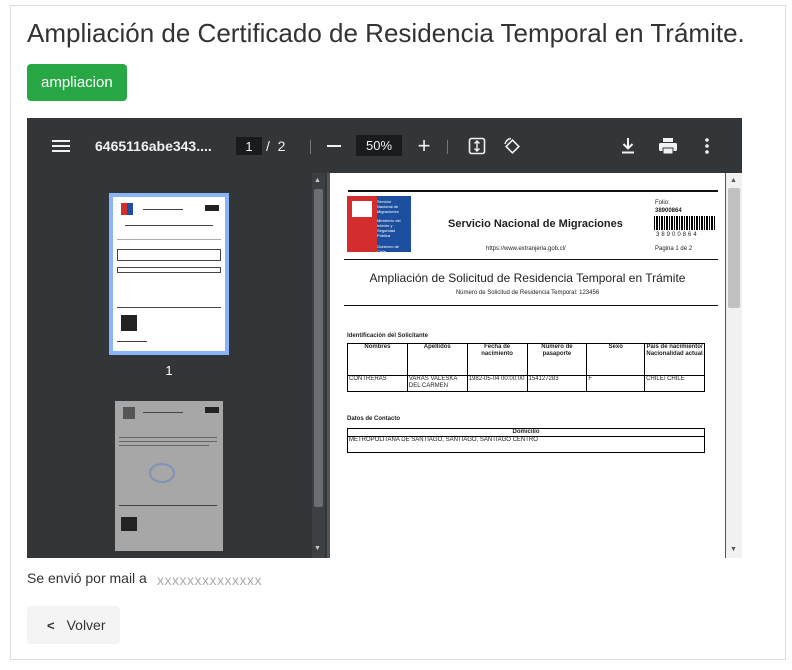 Image resolution: width=792 pixels, height=670 pixels. I want to click on page-scrollbar-thumb, so click(734, 248).